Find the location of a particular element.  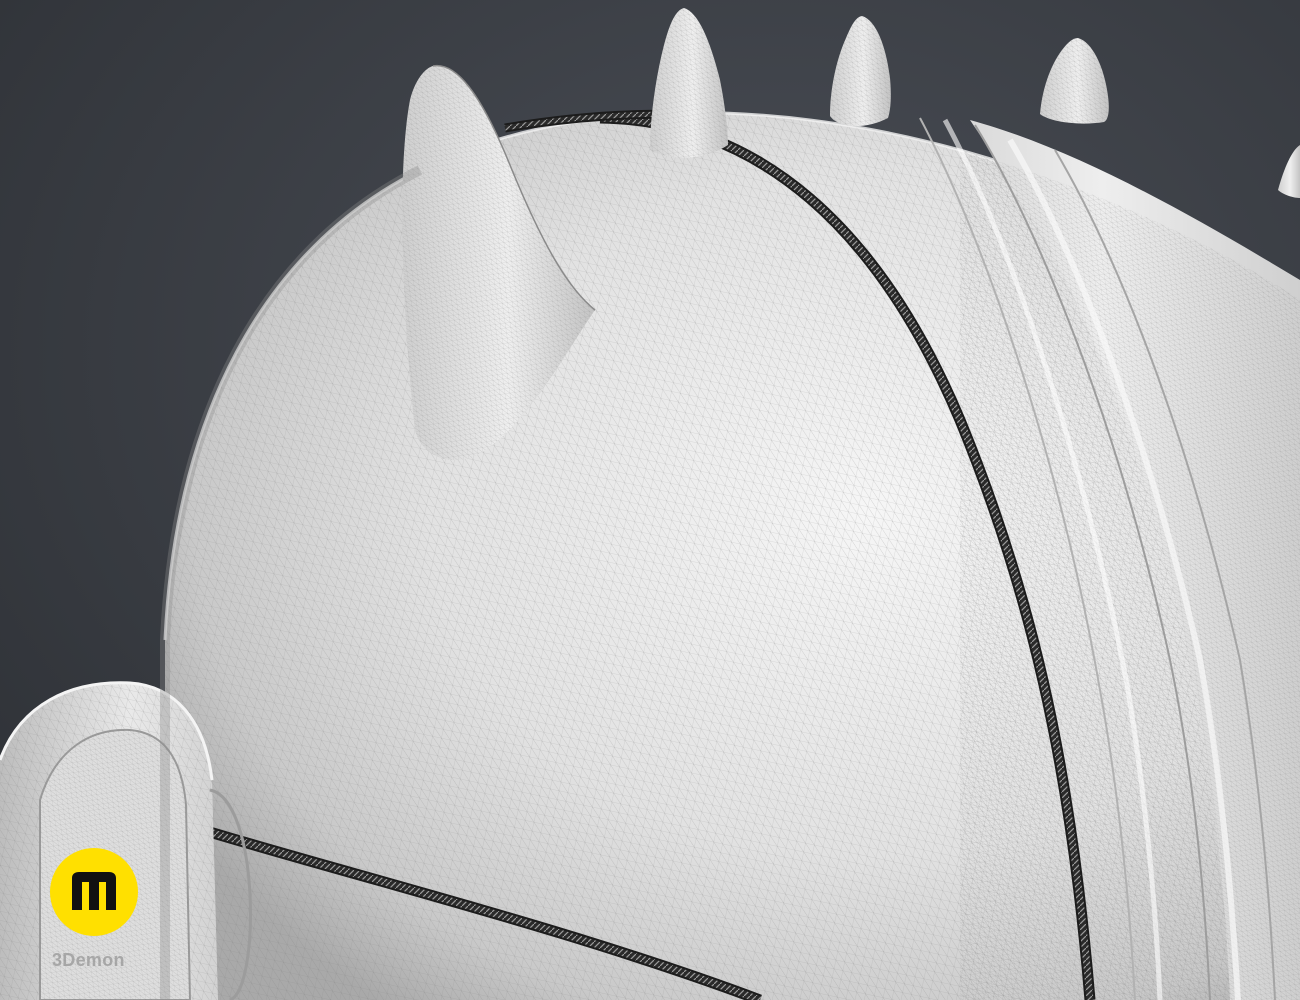

3demon-logo-icon is located at coordinates (94, 892).